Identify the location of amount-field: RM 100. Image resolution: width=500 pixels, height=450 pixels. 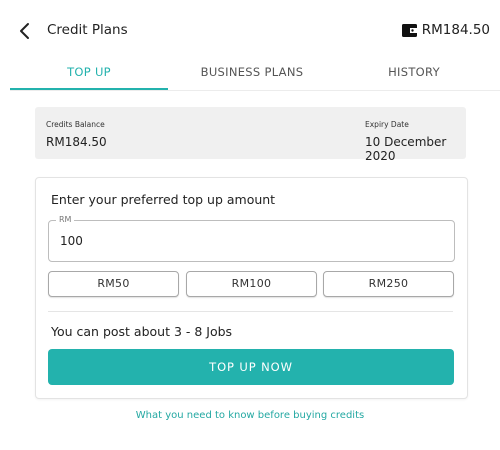
(251, 238).